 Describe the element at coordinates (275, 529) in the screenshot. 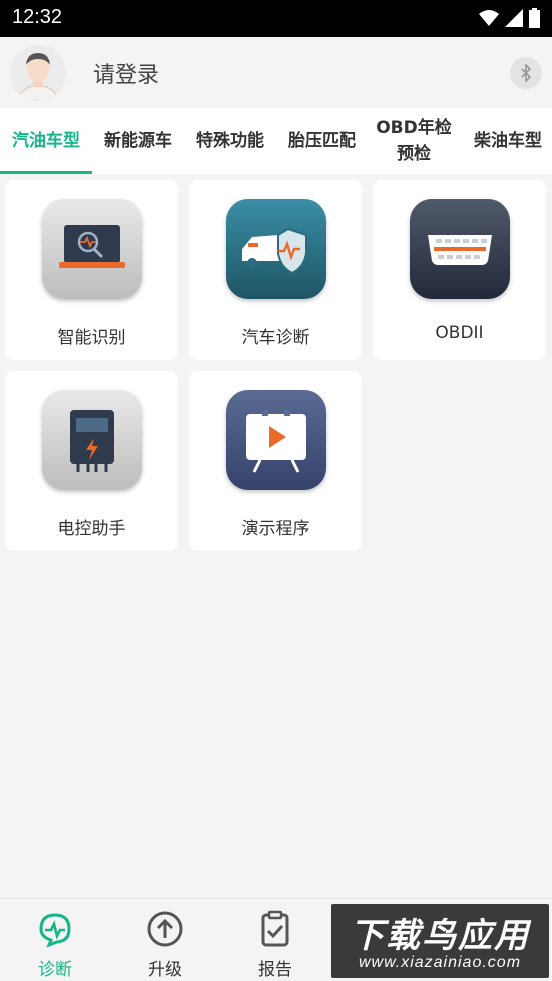

I see `app-label: 演示程序` at that location.